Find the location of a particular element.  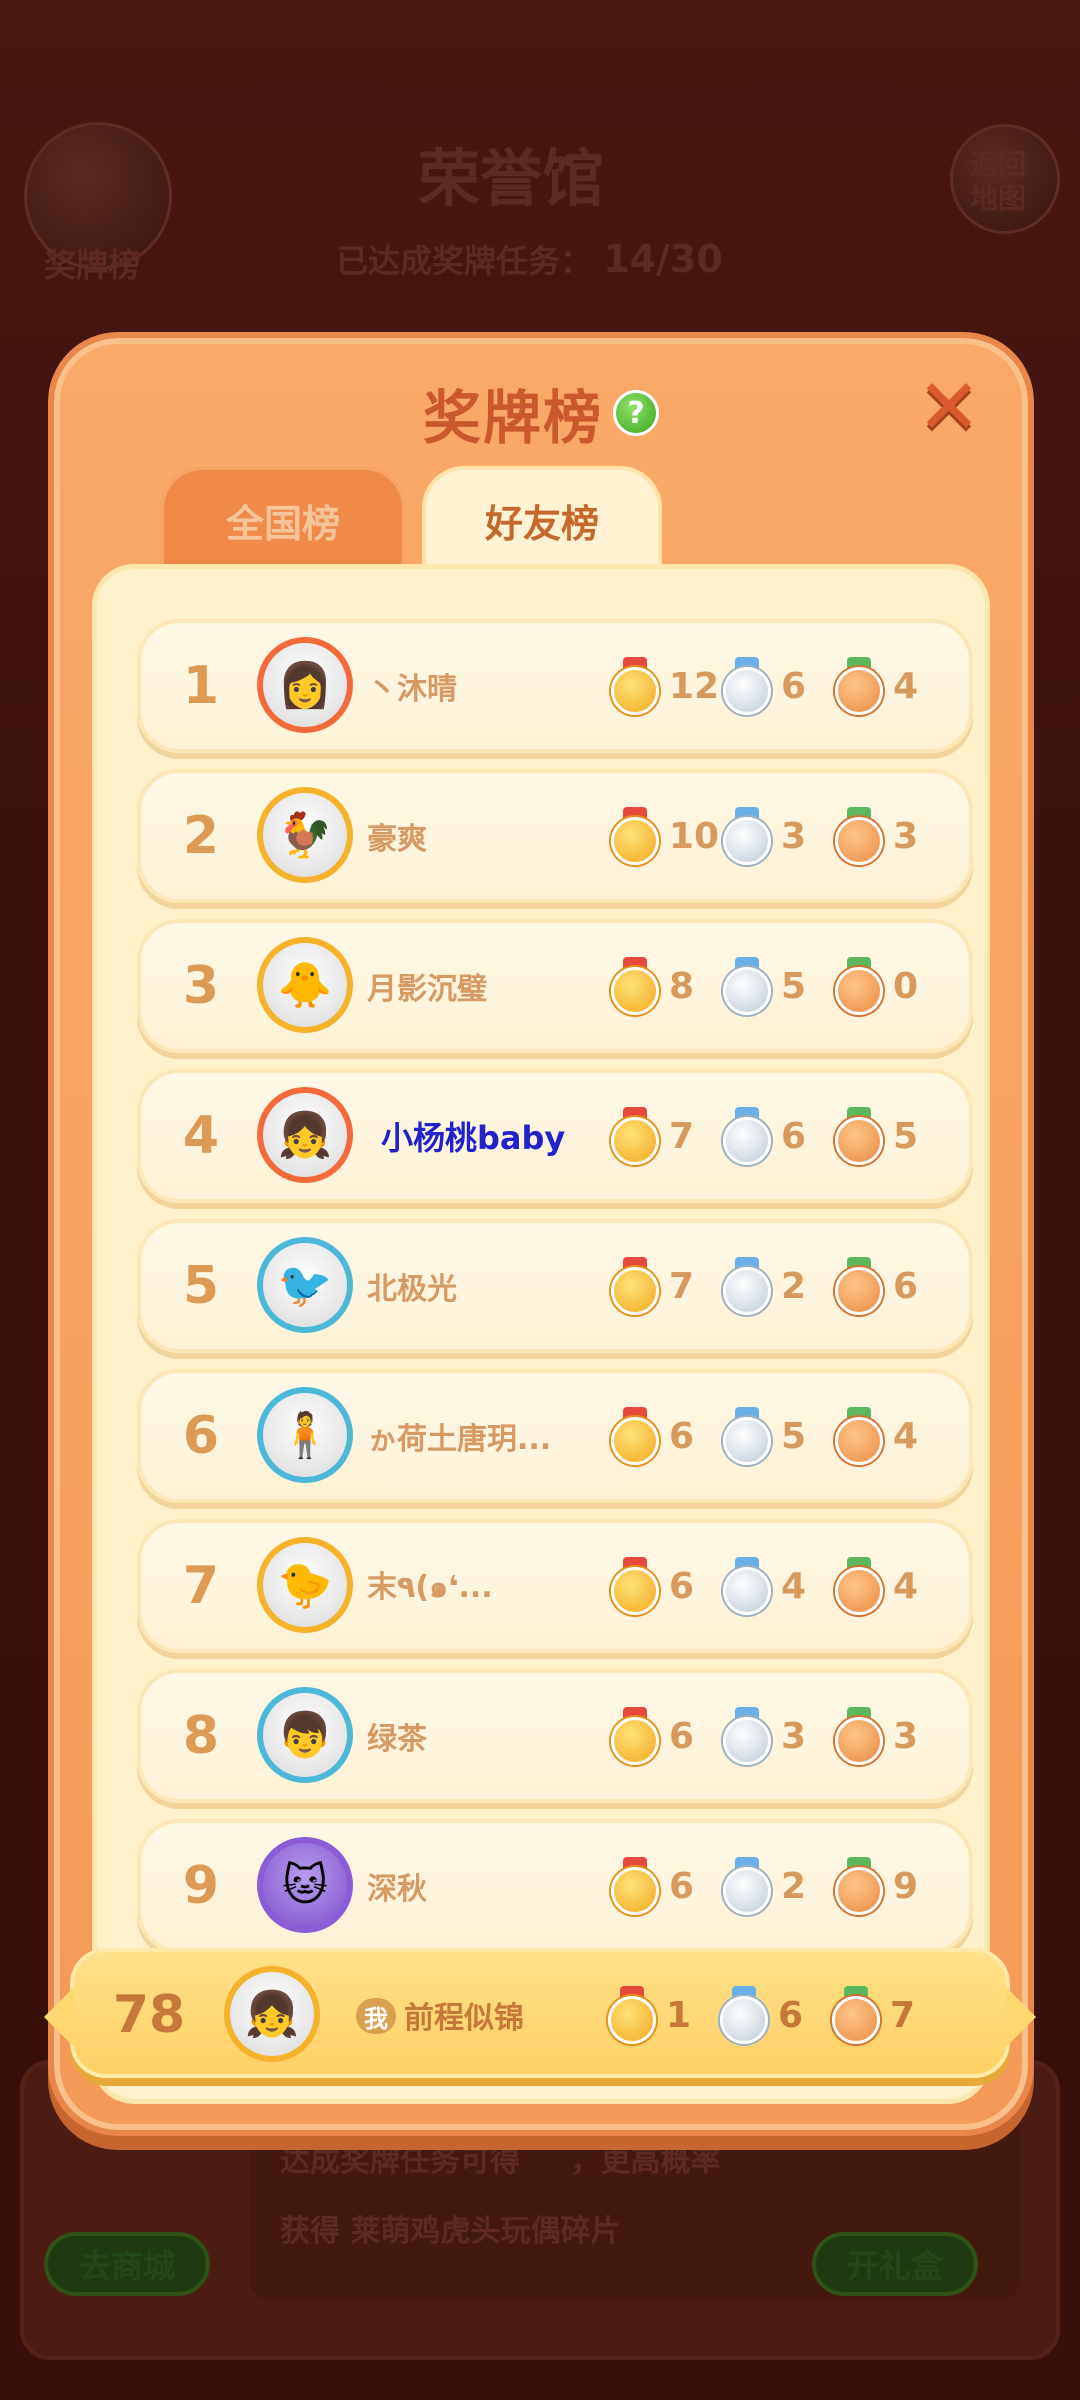

leaderboard-row: 6 🧍 ゕ荷土唐玥... 6 5 4 is located at coordinates (555, 1436).